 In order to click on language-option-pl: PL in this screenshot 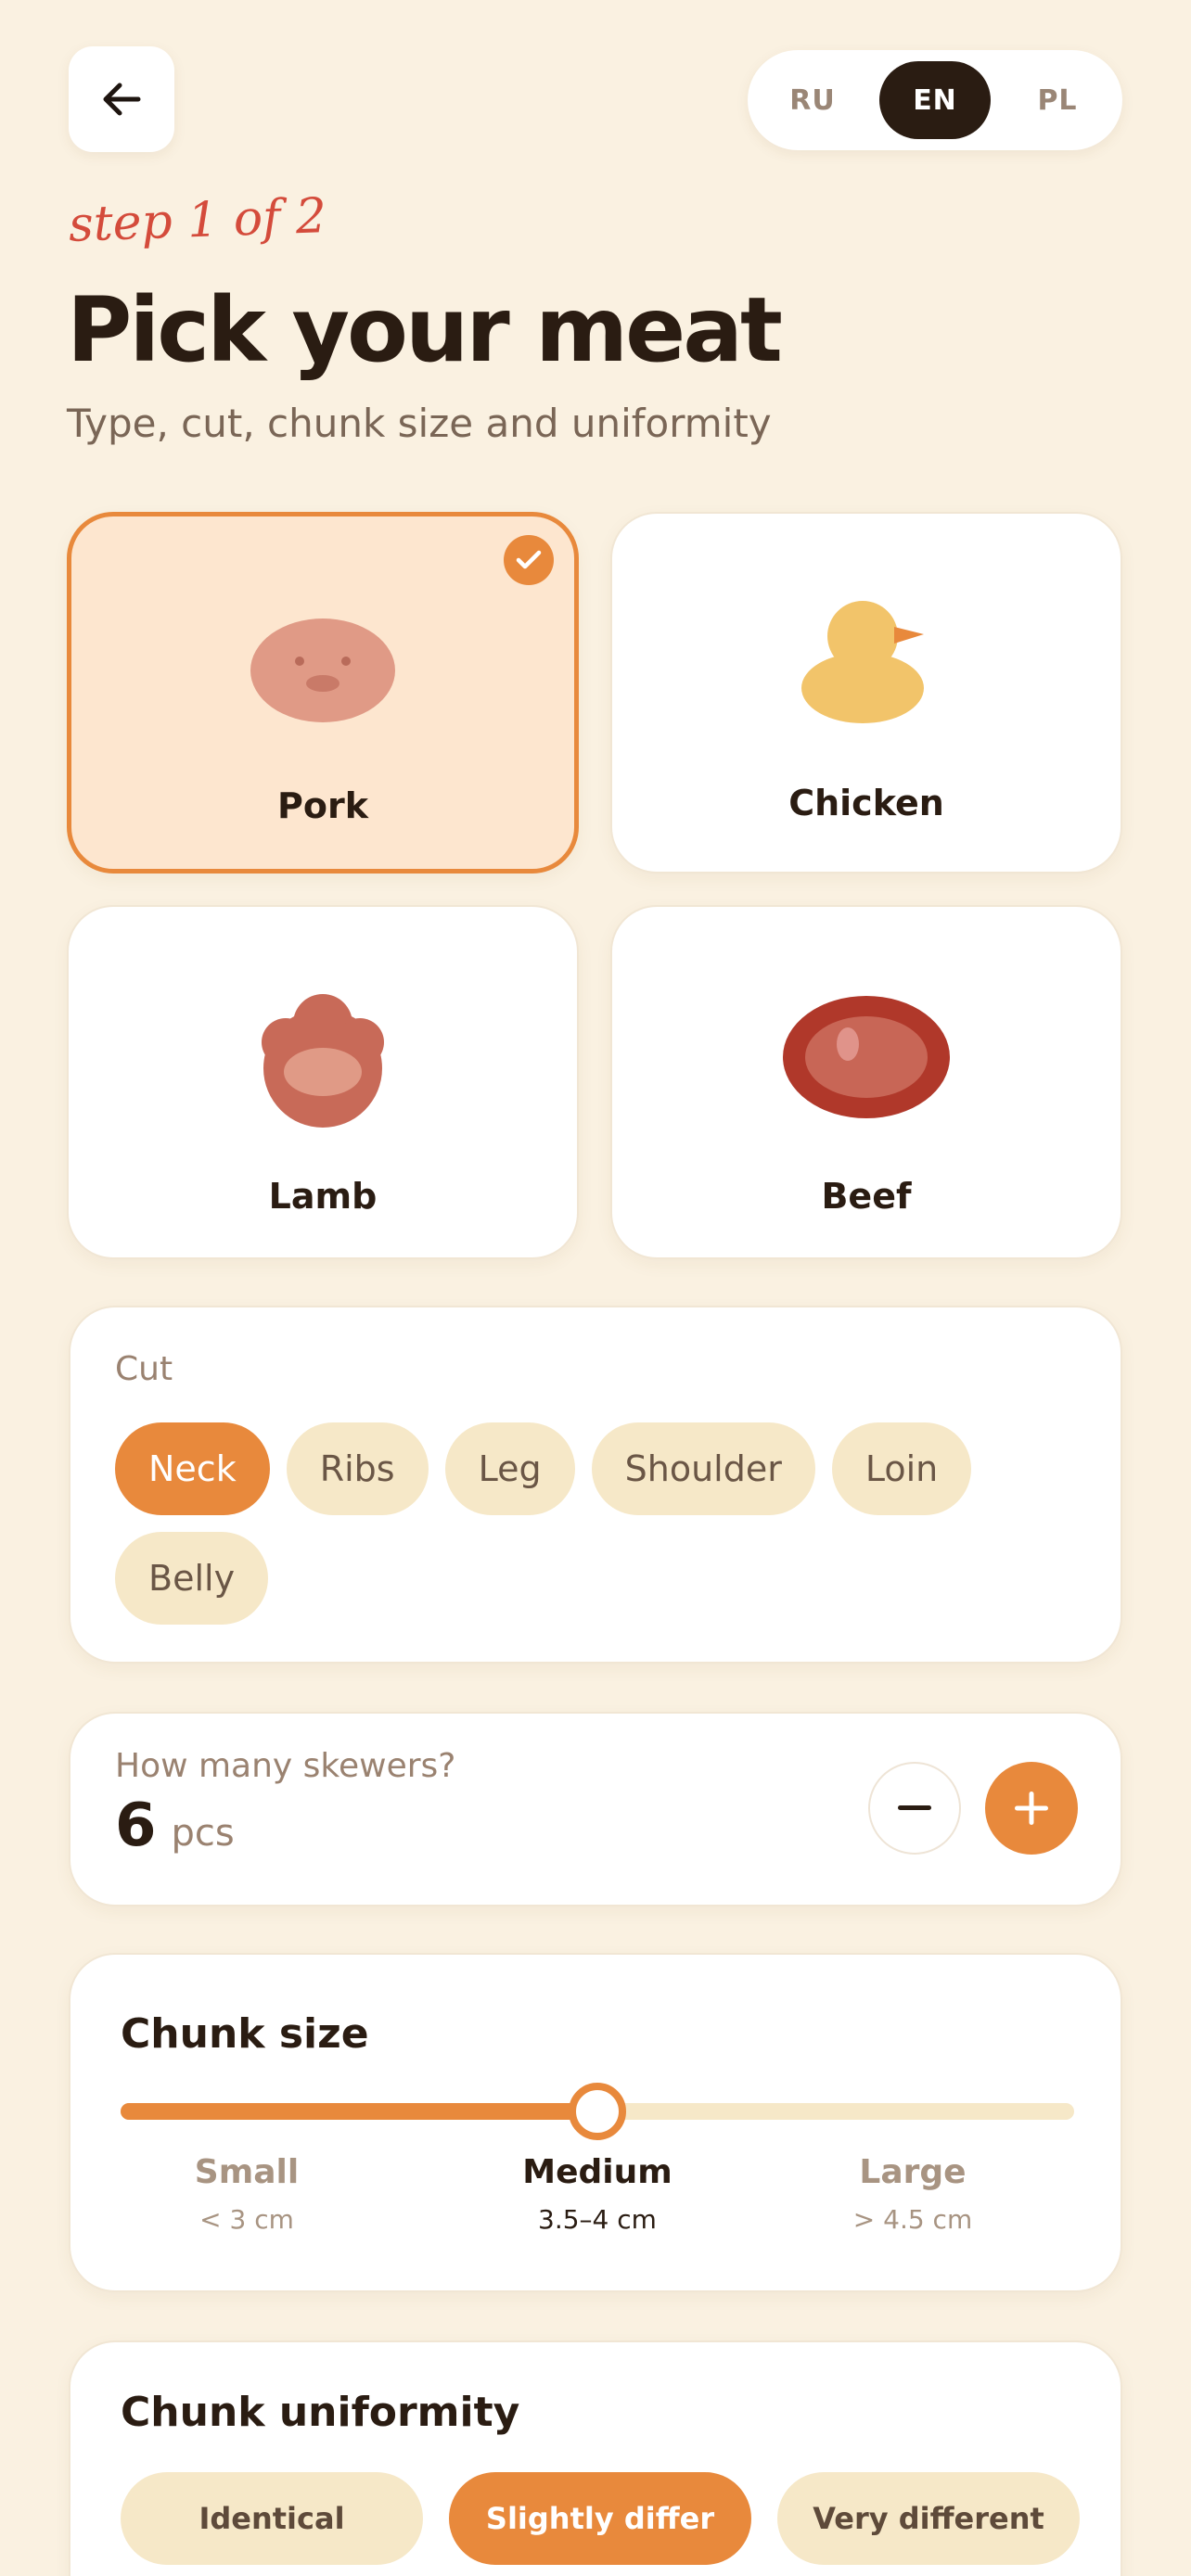, I will do `click(1058, 100)`.